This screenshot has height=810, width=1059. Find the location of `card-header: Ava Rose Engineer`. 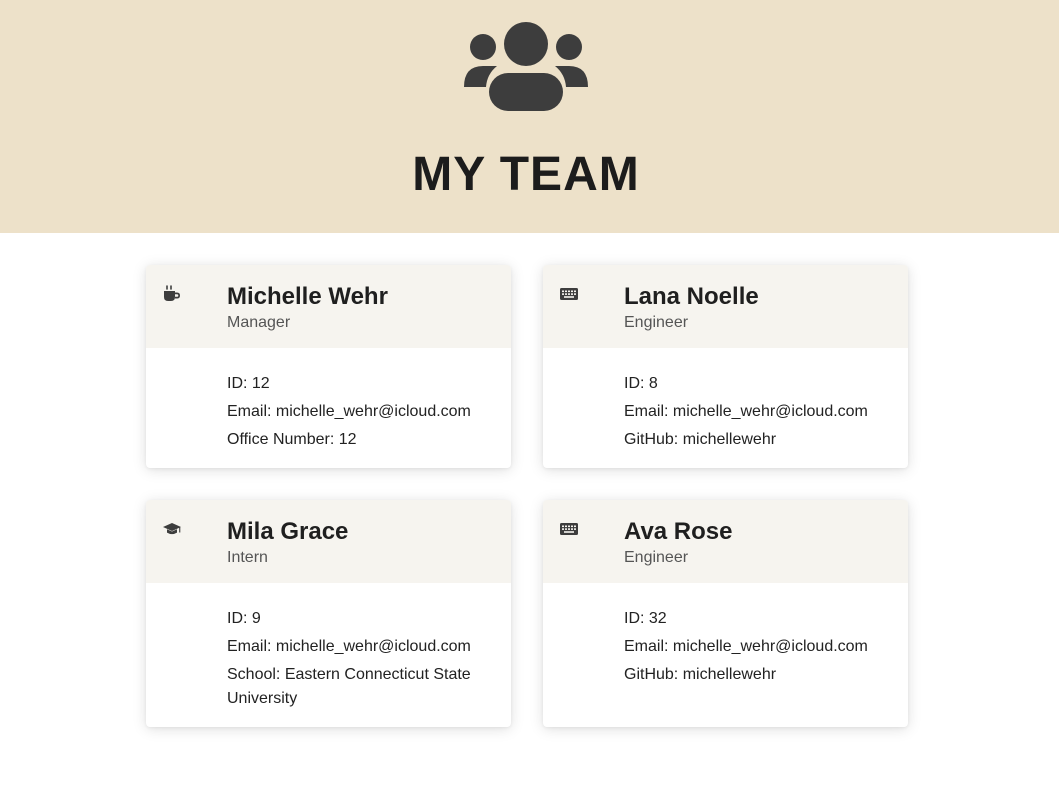

card-header: Ava Rose Engineer is located at coordinates (725, 541).